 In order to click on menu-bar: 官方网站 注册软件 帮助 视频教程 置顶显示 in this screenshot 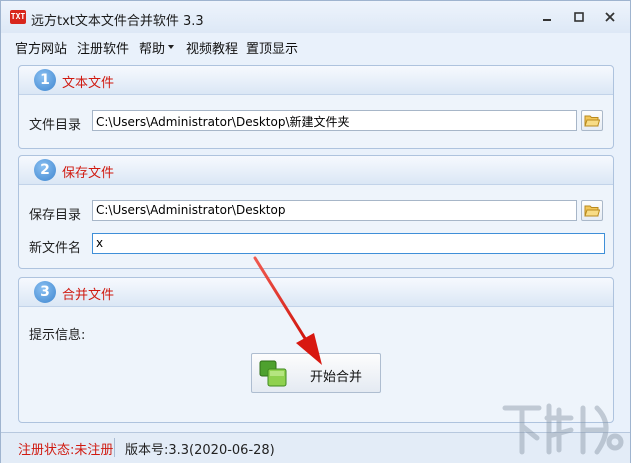, I will do `click(315, 45)`.